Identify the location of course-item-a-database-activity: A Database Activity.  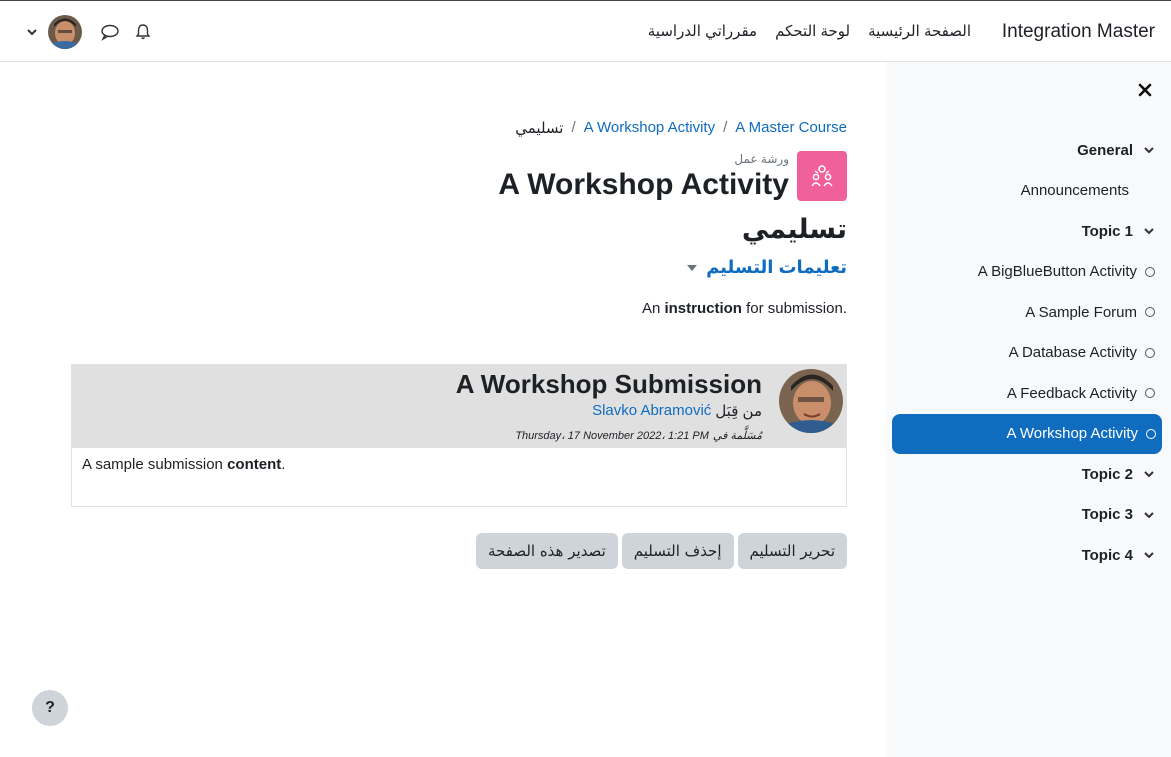
(1028, 353).